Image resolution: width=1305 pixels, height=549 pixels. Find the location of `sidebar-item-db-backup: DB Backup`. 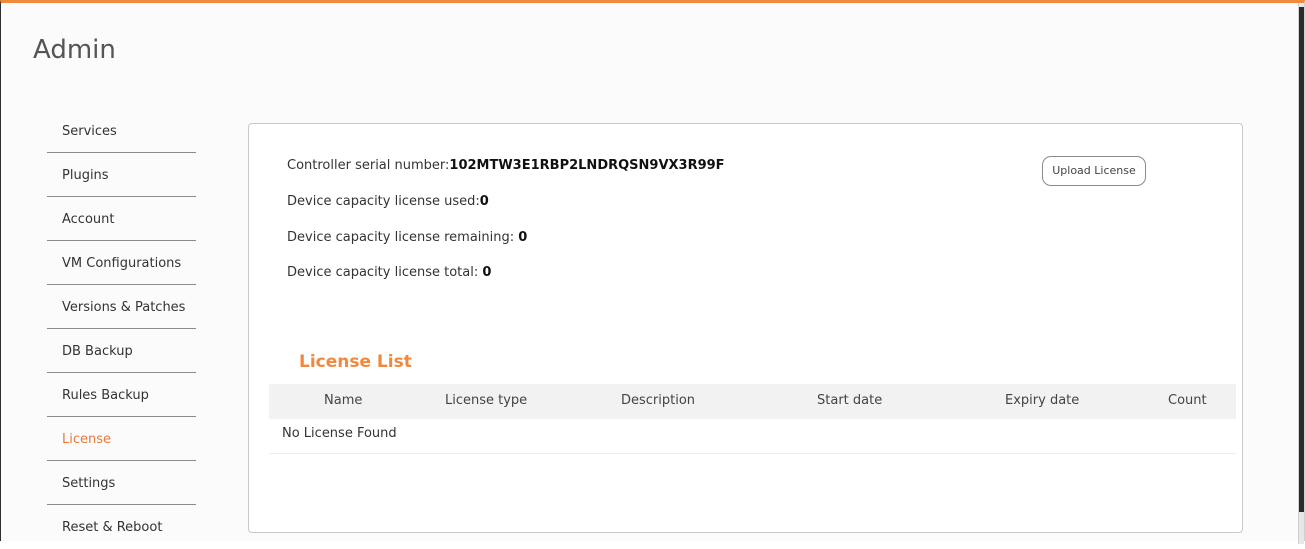

sidebar-item-db-backup: DB Backup is located at coordinates (121, 351).